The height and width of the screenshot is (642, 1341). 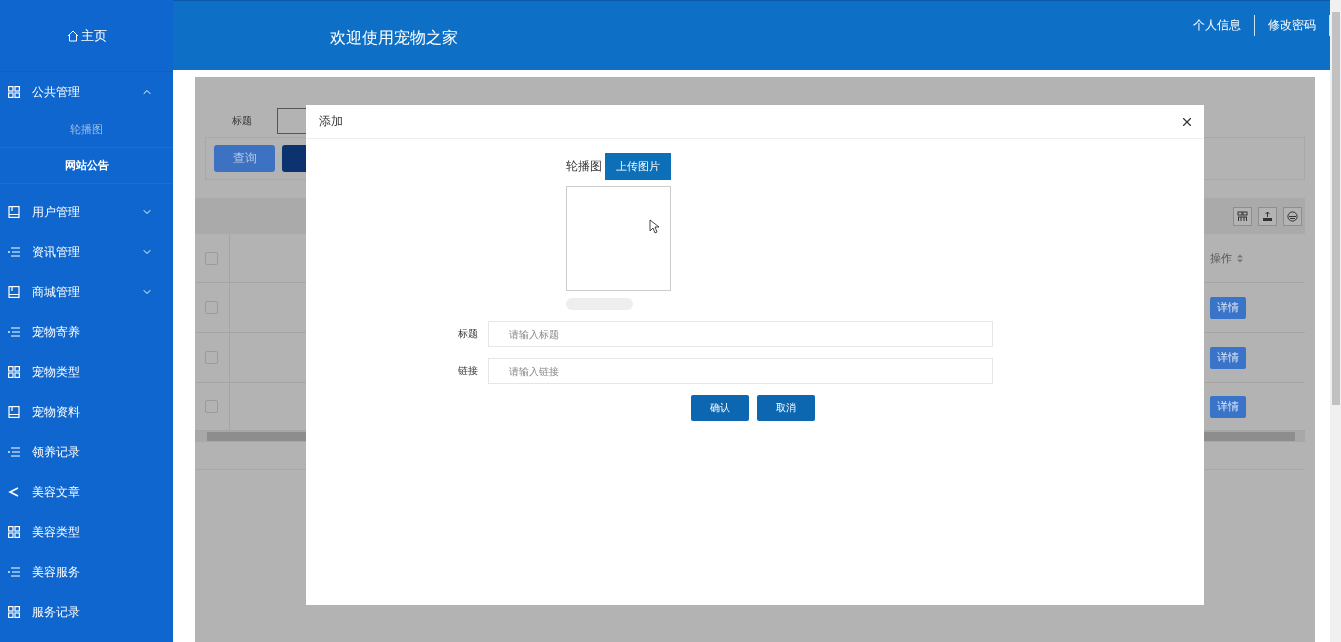 What do you see at coordinates (56, 412) in the screenshot?
I see `menu-label: 宠物资料` at bounding box center [56, 412].